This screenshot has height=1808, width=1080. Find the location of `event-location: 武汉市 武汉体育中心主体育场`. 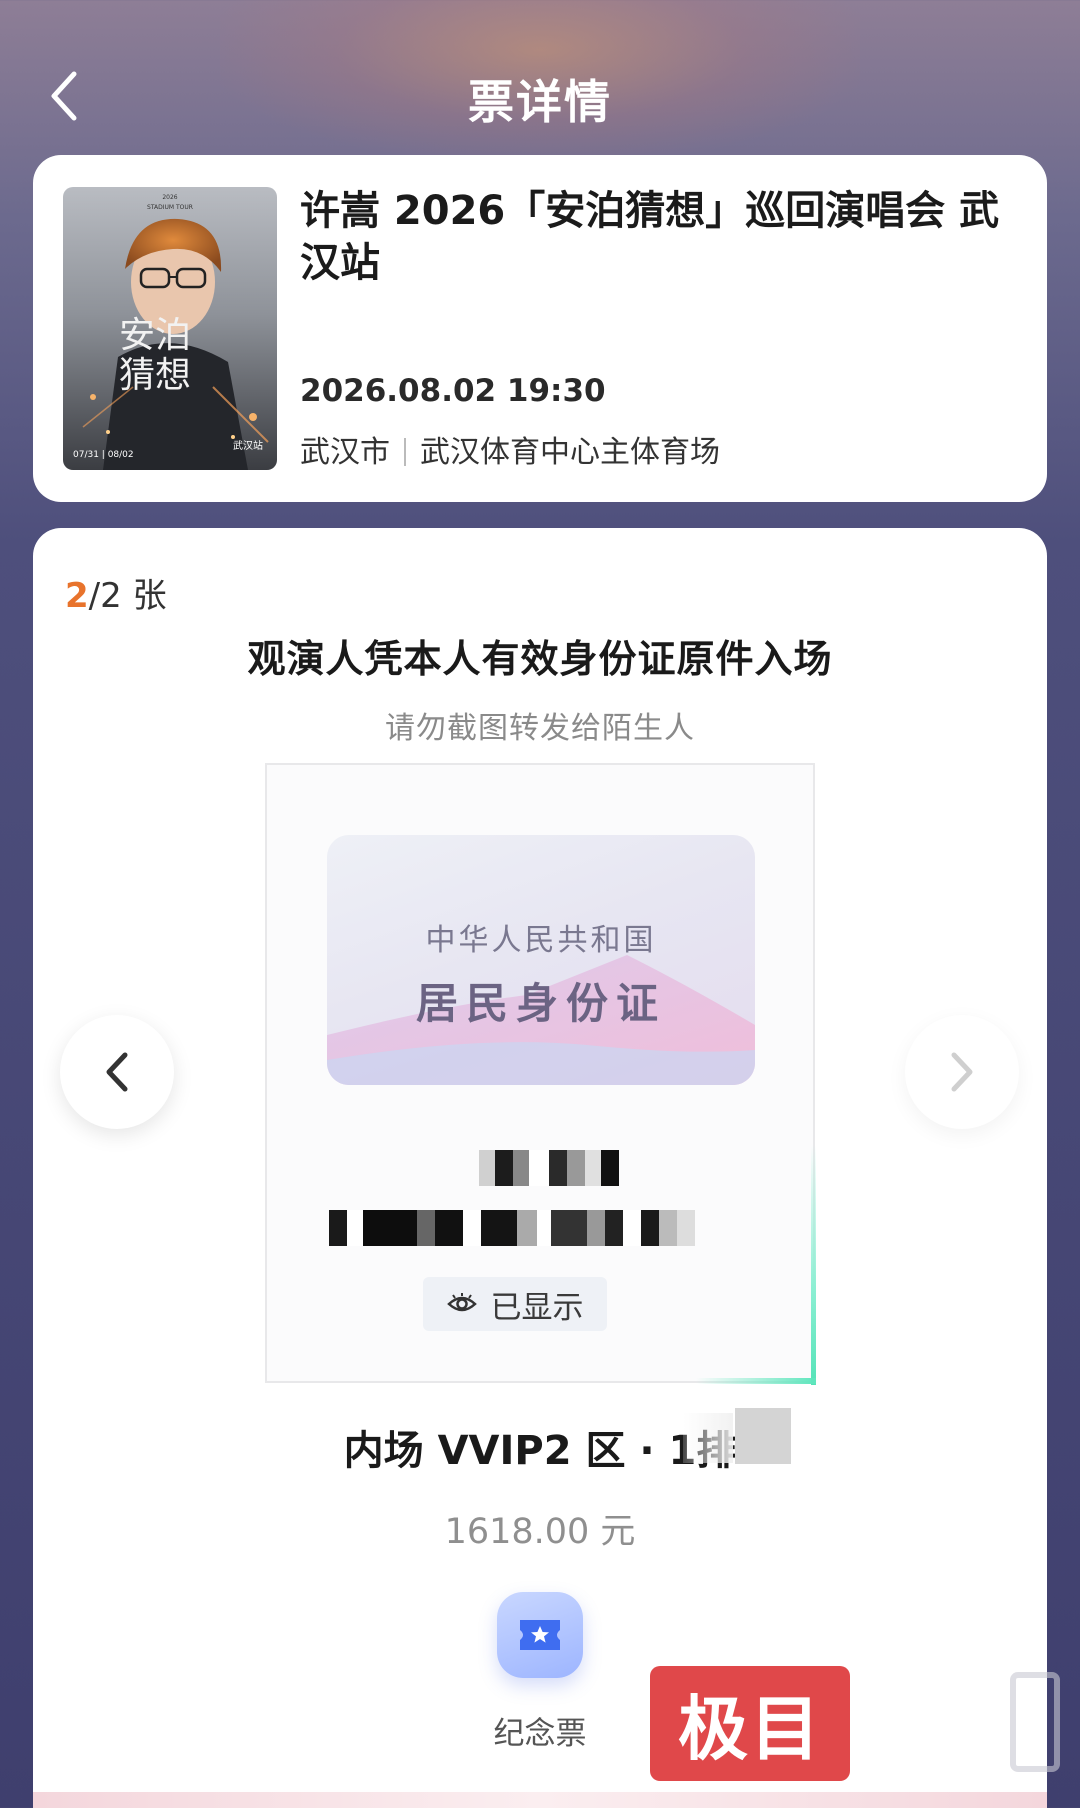

event-location: 武汉市 武汉体育中心主体育场 is located at coordinates (510, 449).